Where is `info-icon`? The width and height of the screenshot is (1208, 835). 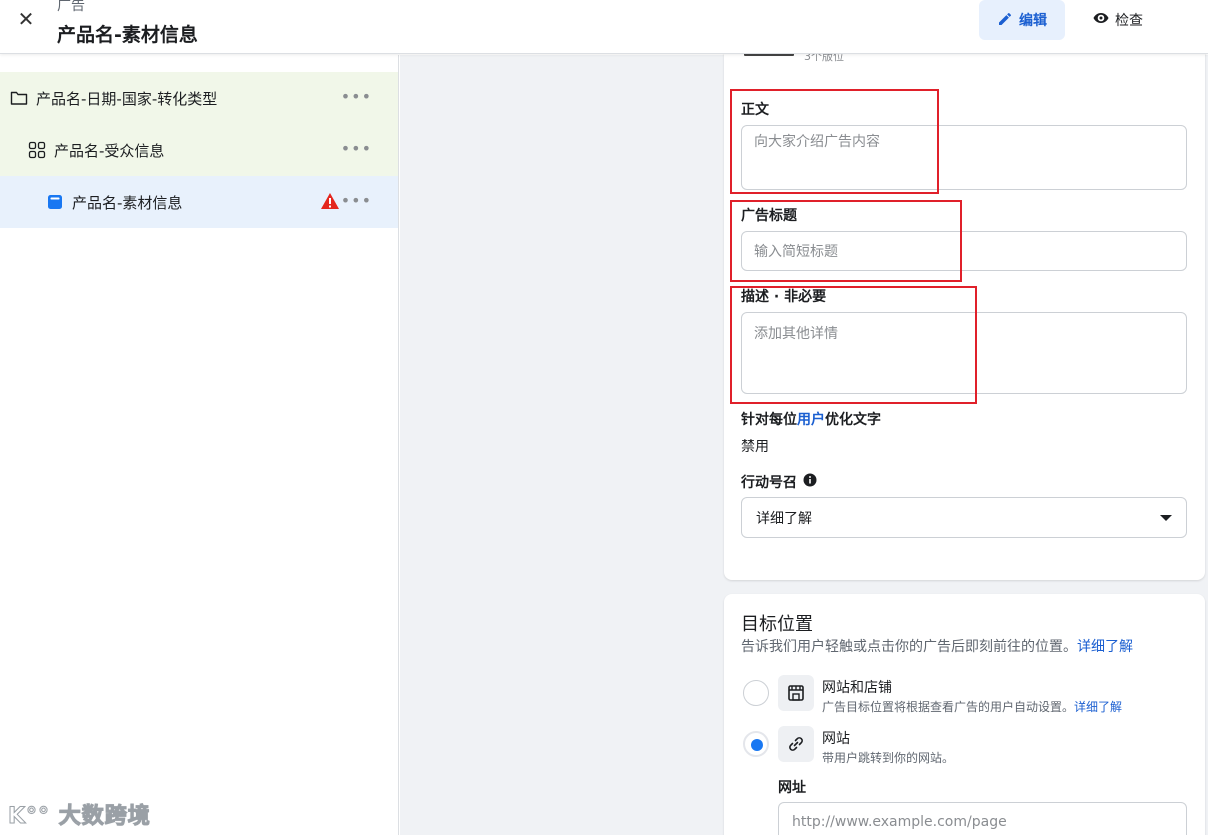 info-icon is located at coordinates (810, 482).